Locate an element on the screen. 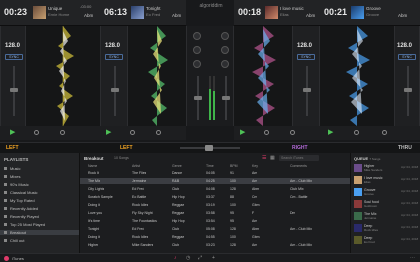 Image resolution: width=420 pixels, height=262 pixels. playlist-icon: ♪ is located at coordinates (175, 258).